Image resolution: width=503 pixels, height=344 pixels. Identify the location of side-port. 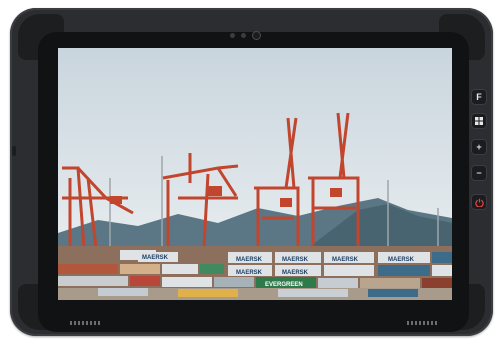
(14, 151).